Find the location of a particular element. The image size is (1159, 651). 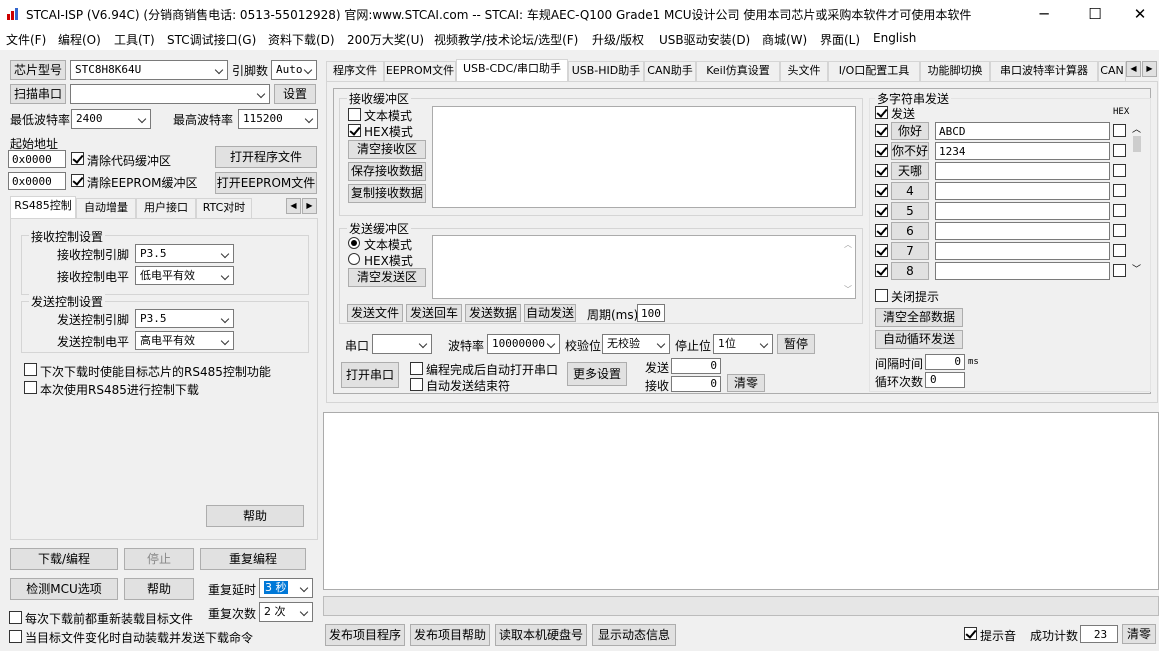

loop-count-input: 0 is located at coordinates (945, 380).